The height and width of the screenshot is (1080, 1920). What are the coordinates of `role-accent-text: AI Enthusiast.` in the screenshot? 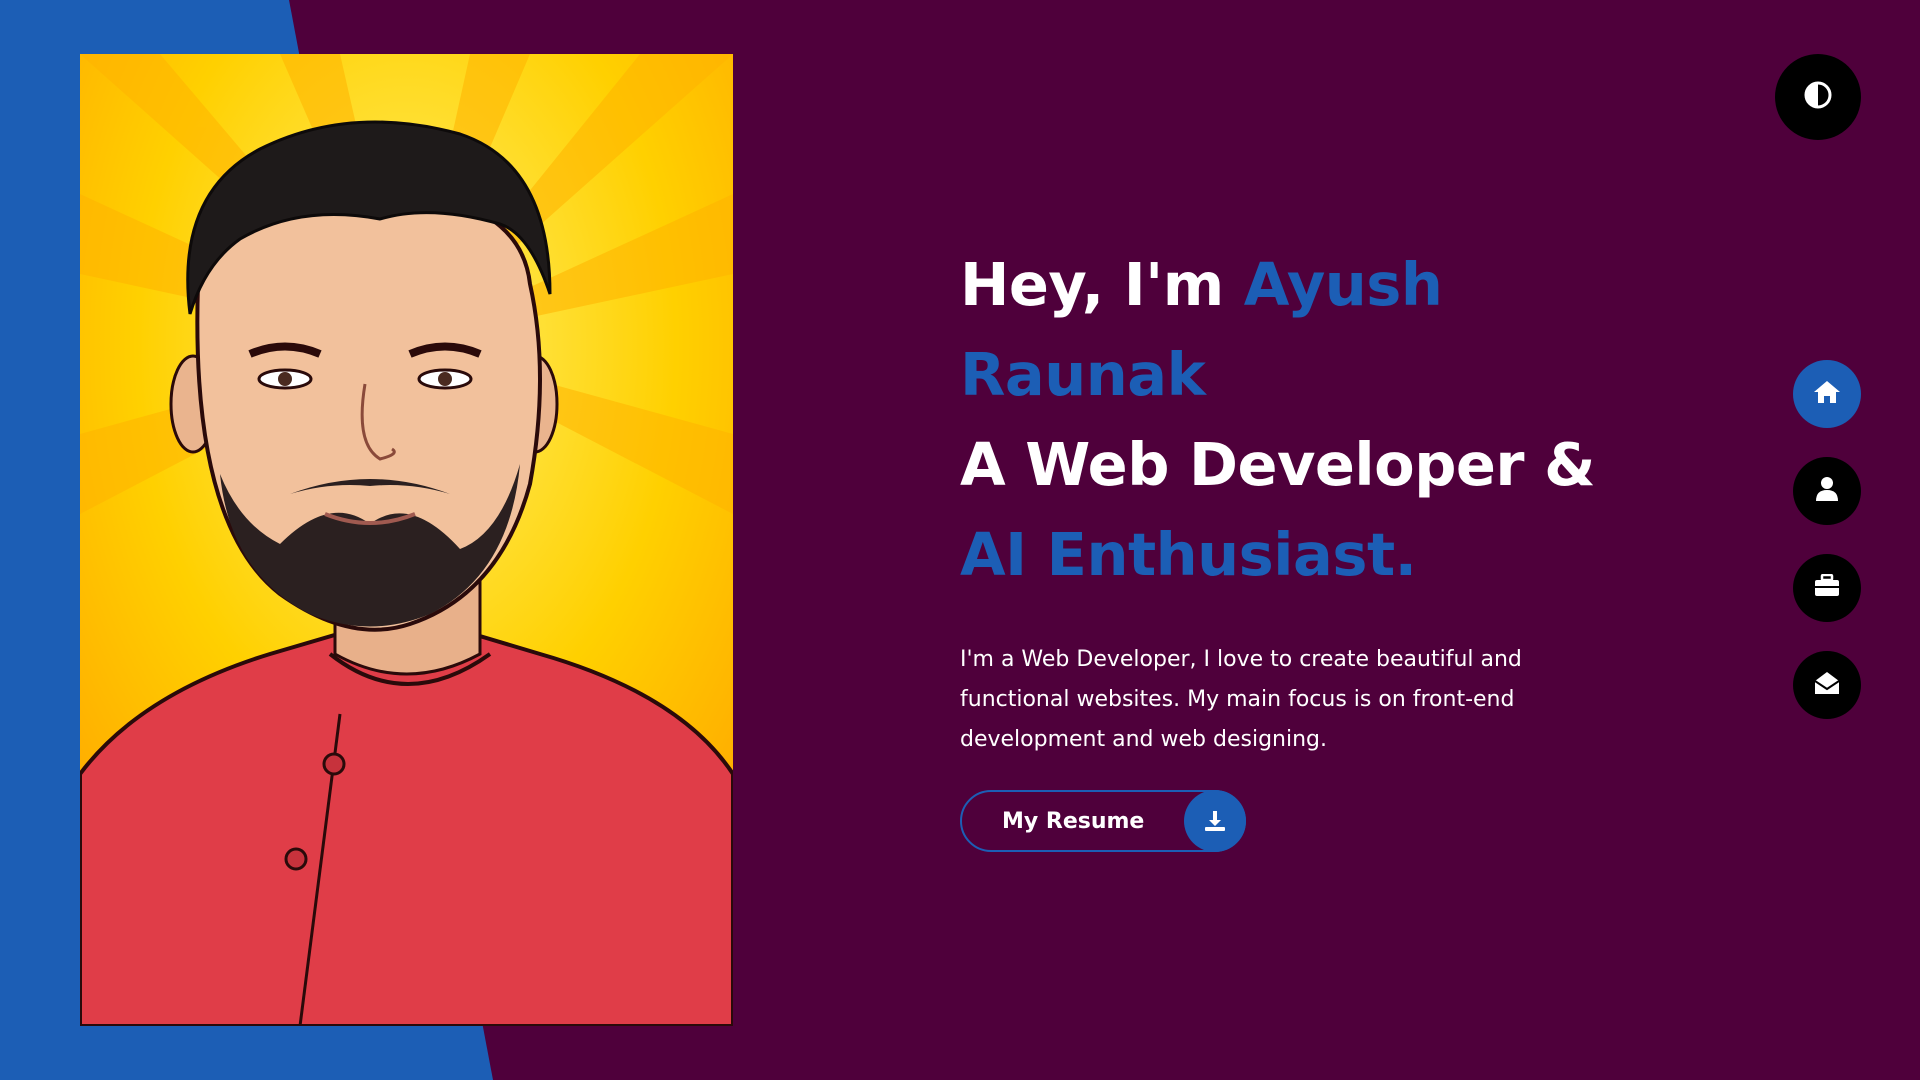 It's located at (1188, 554).